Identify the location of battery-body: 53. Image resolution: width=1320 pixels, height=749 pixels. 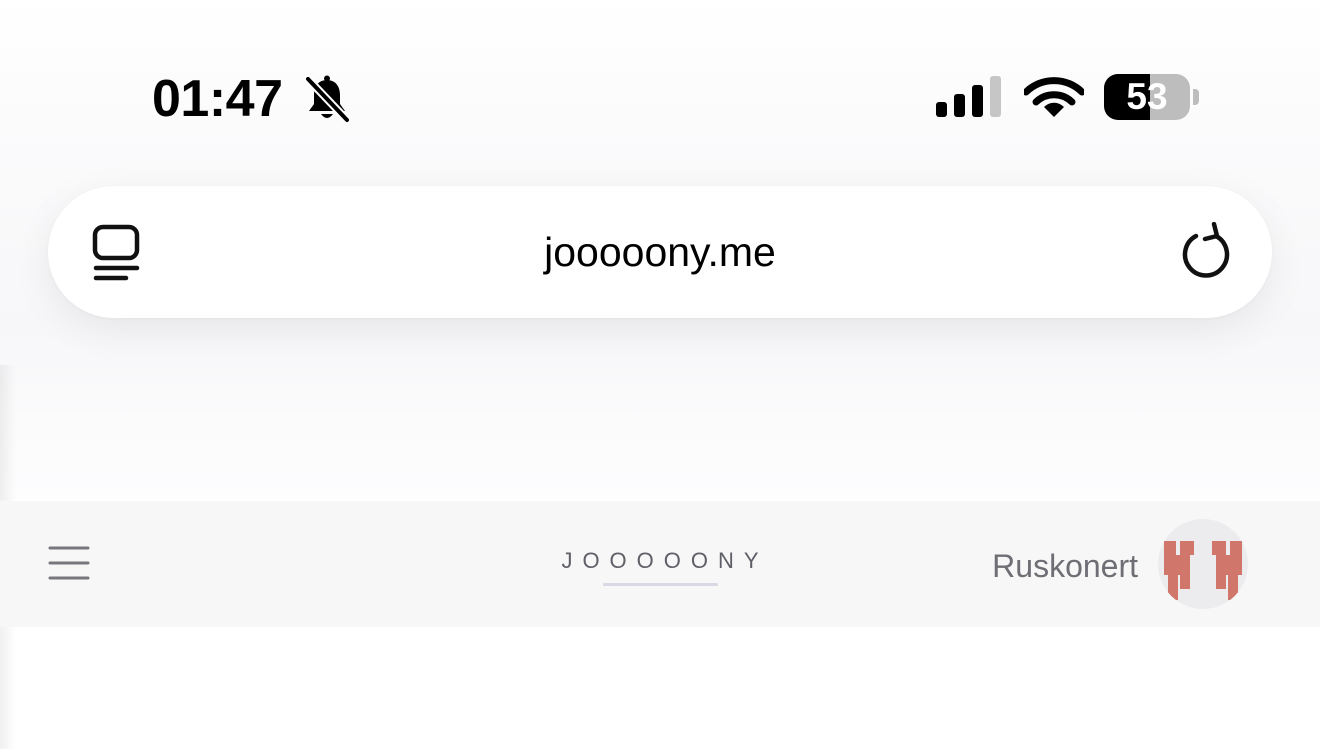
(1147, 97).